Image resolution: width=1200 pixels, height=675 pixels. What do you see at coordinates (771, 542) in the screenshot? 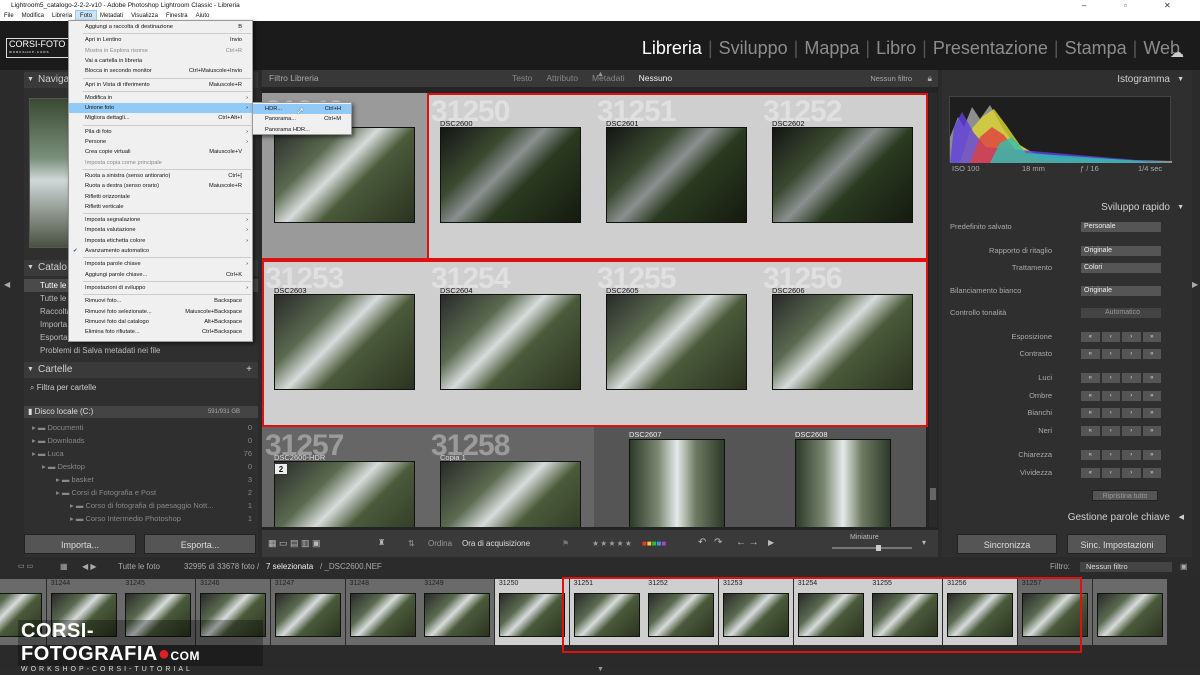
I see `play-icon: ▶` at bounding box center [771, 542].